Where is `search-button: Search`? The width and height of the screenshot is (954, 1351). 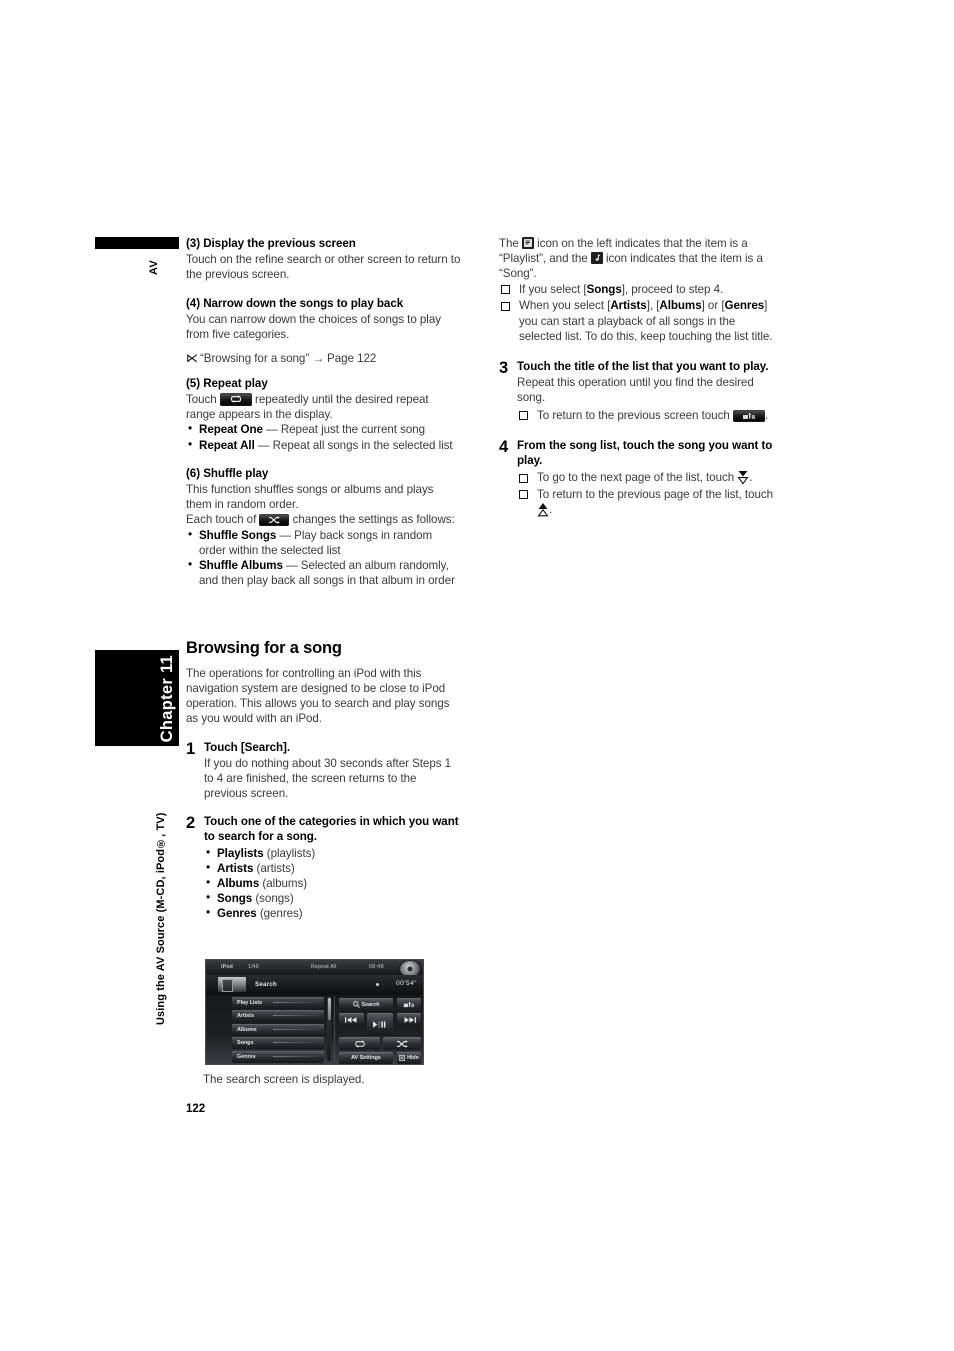 search-button: Search is located at coordinates (366, 1004).